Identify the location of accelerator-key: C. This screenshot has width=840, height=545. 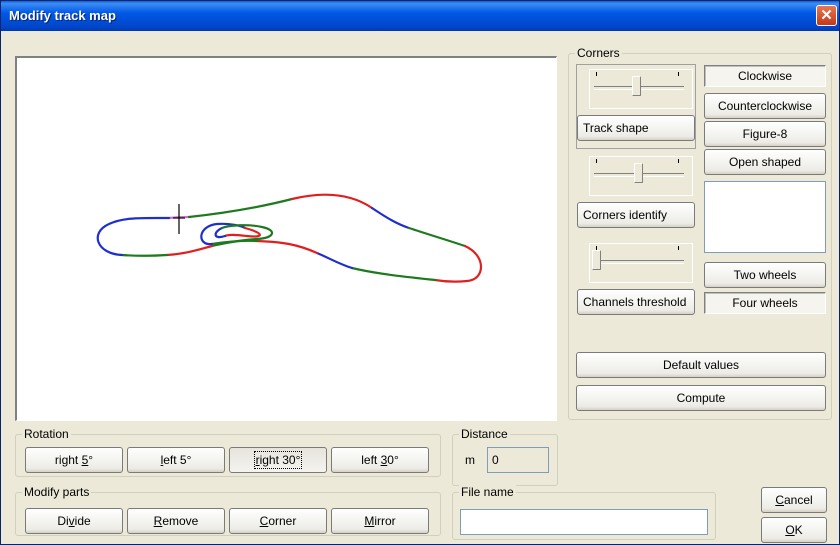
(779, 500).